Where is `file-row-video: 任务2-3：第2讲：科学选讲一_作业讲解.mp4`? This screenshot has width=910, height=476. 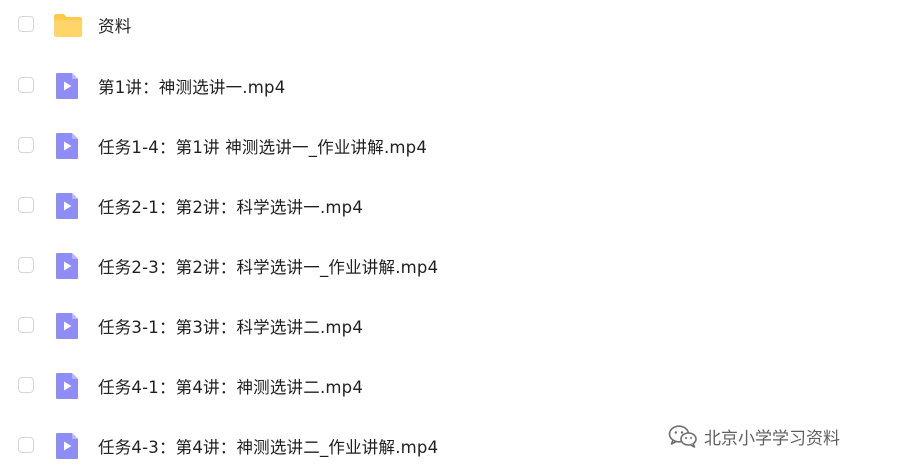
file-row-video: 任务2-3：第2讲：科学选讲一_作业讲解.mp4 is located at coordinates (320, 266).